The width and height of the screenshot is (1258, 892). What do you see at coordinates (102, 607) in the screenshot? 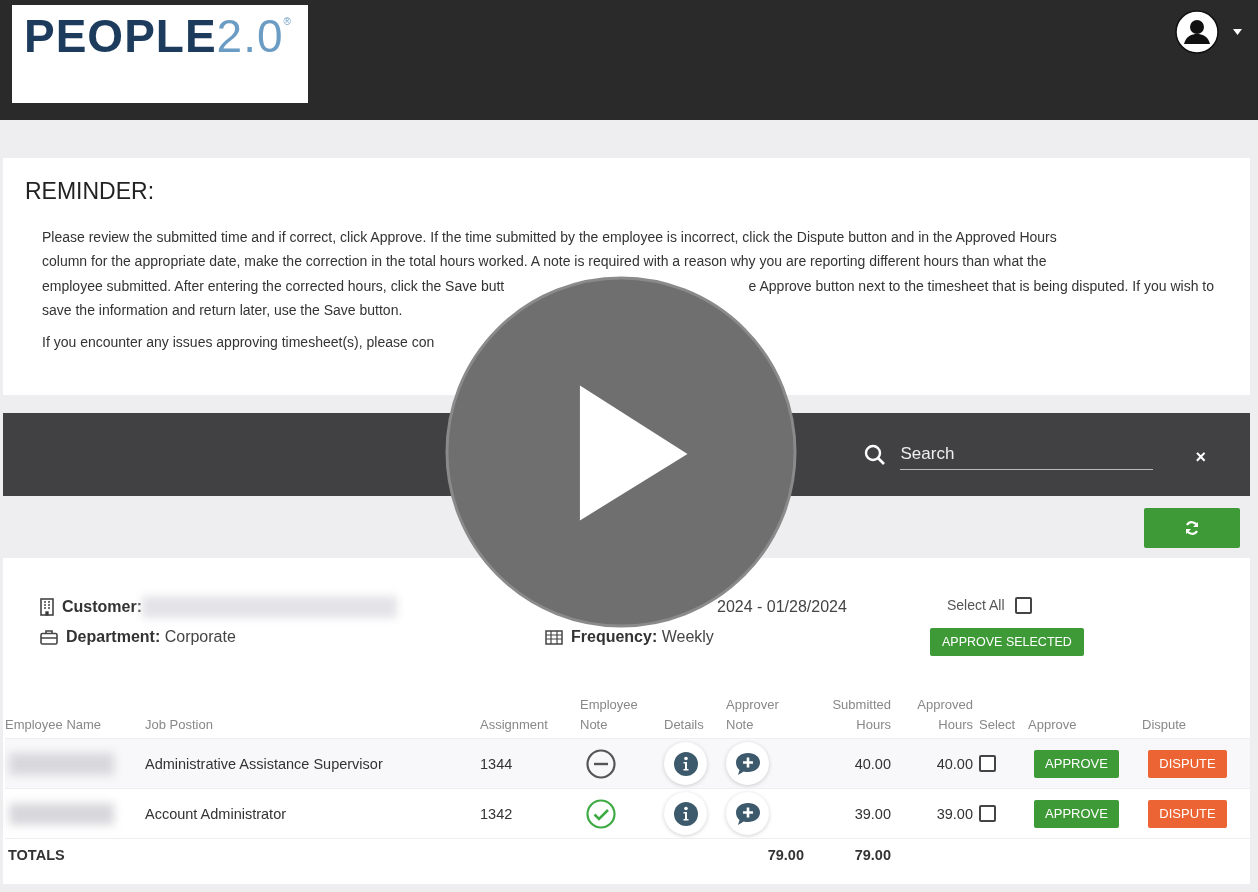
I see `customer-label: Customer:` at bounding box center [102, 607].